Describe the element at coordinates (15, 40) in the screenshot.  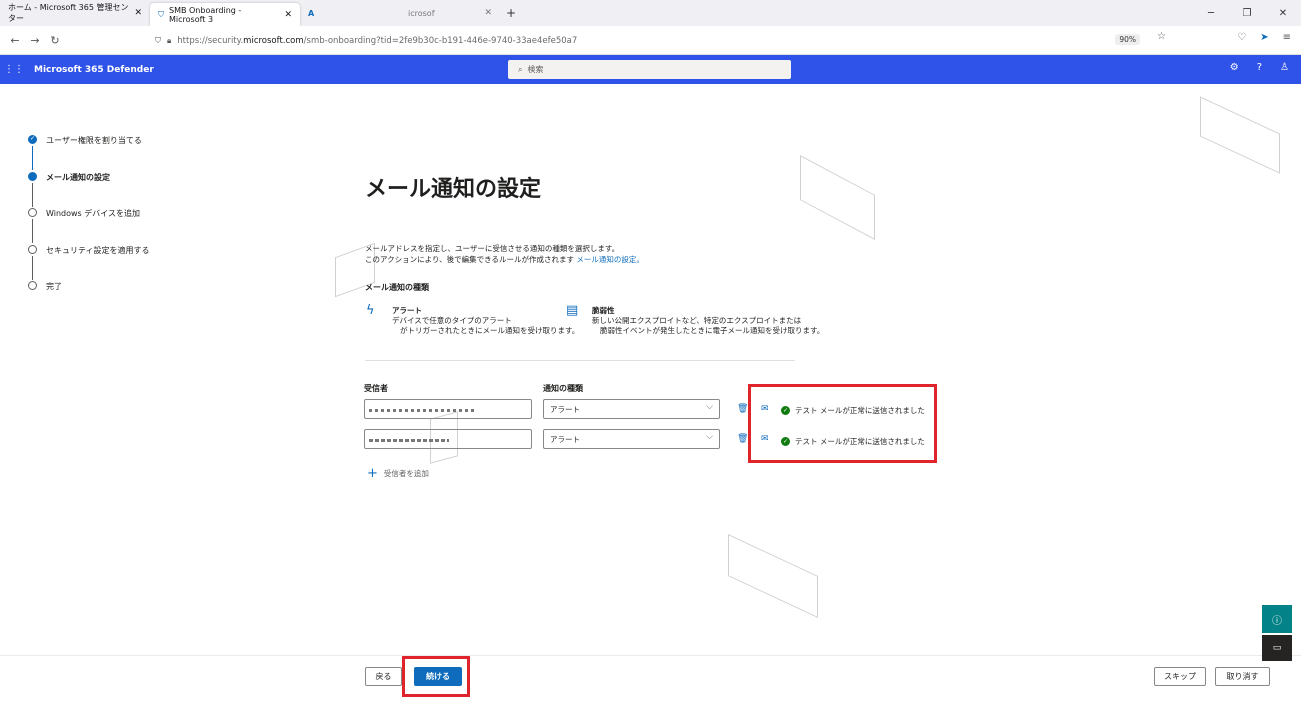
I see `back-arrow-icon: ←` at that location.